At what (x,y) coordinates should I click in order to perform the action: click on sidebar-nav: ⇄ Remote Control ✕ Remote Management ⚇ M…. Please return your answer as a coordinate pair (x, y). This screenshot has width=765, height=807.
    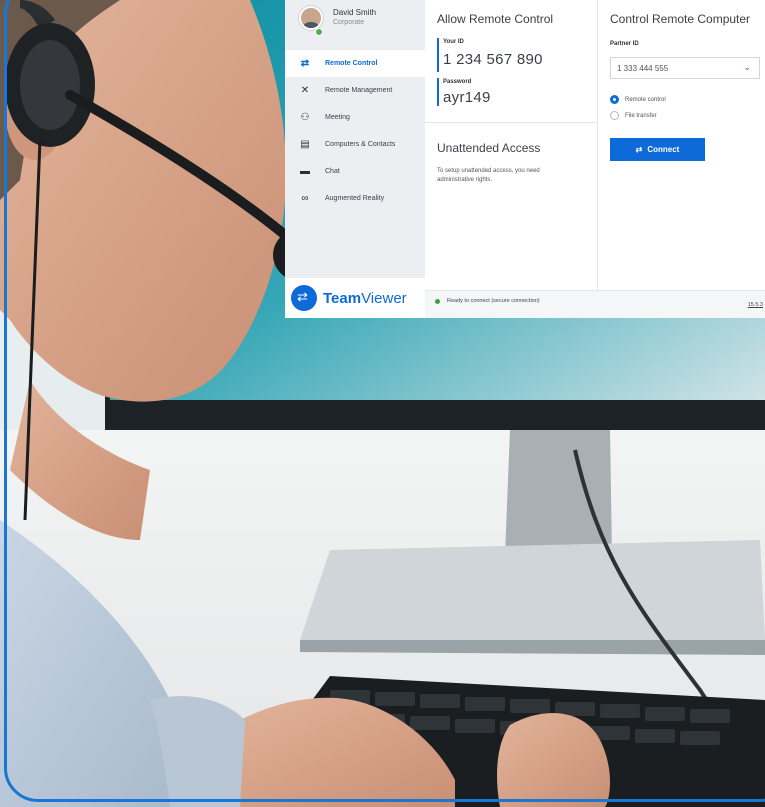
    Looking at the image, I should click on (355, 131).